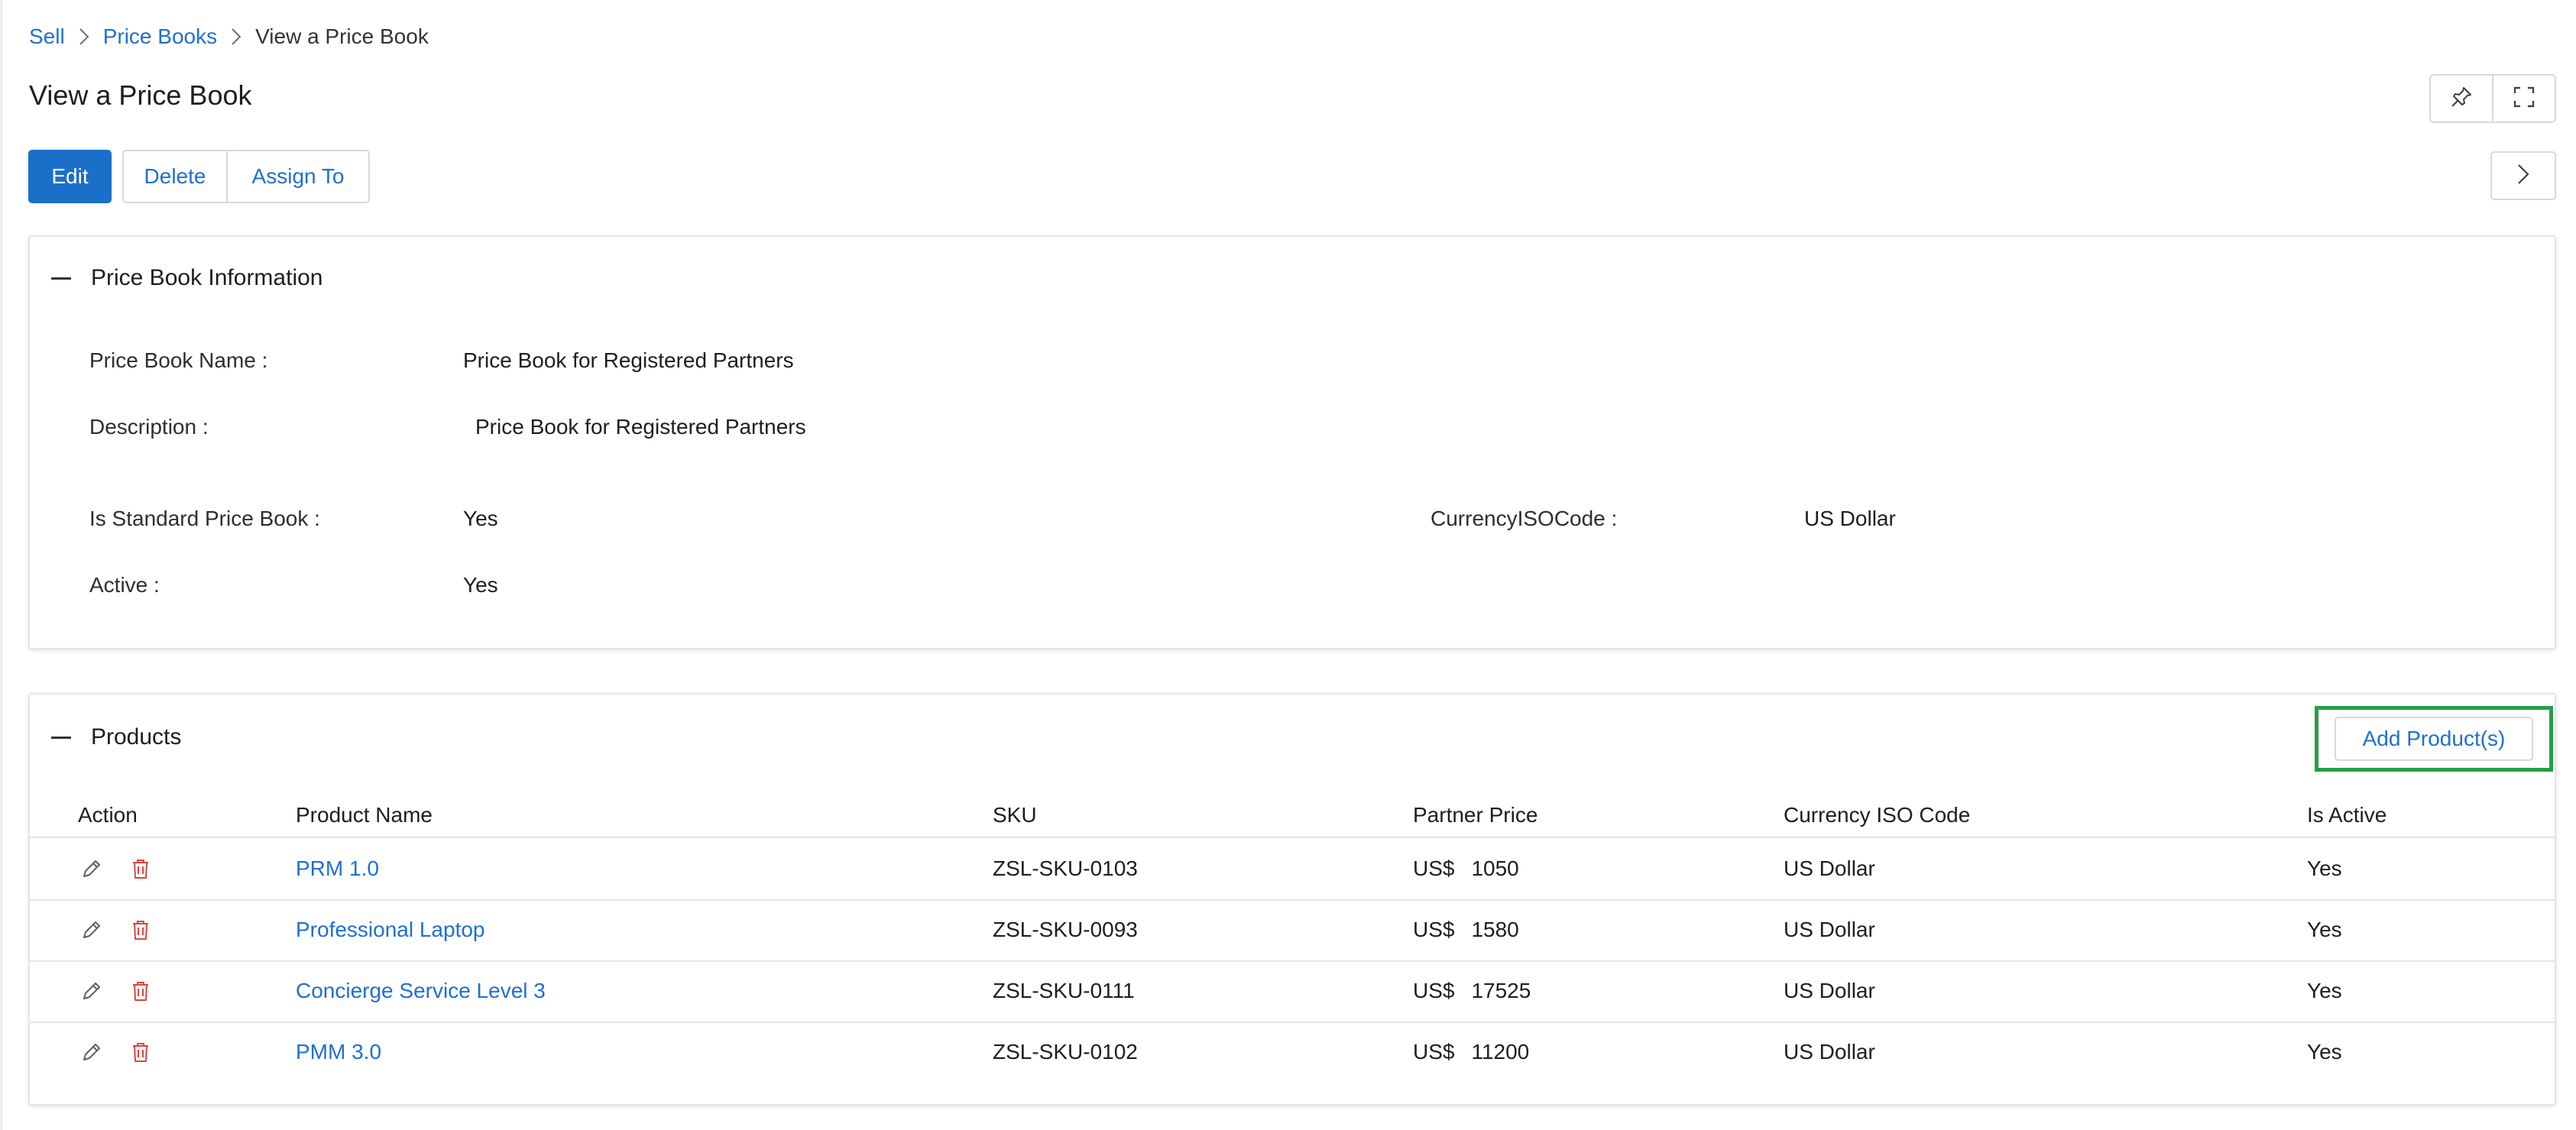 This screenshot has width=2576, height=1130. I want to click on product-partner-price: US$ 1050, so click(1466, 868).